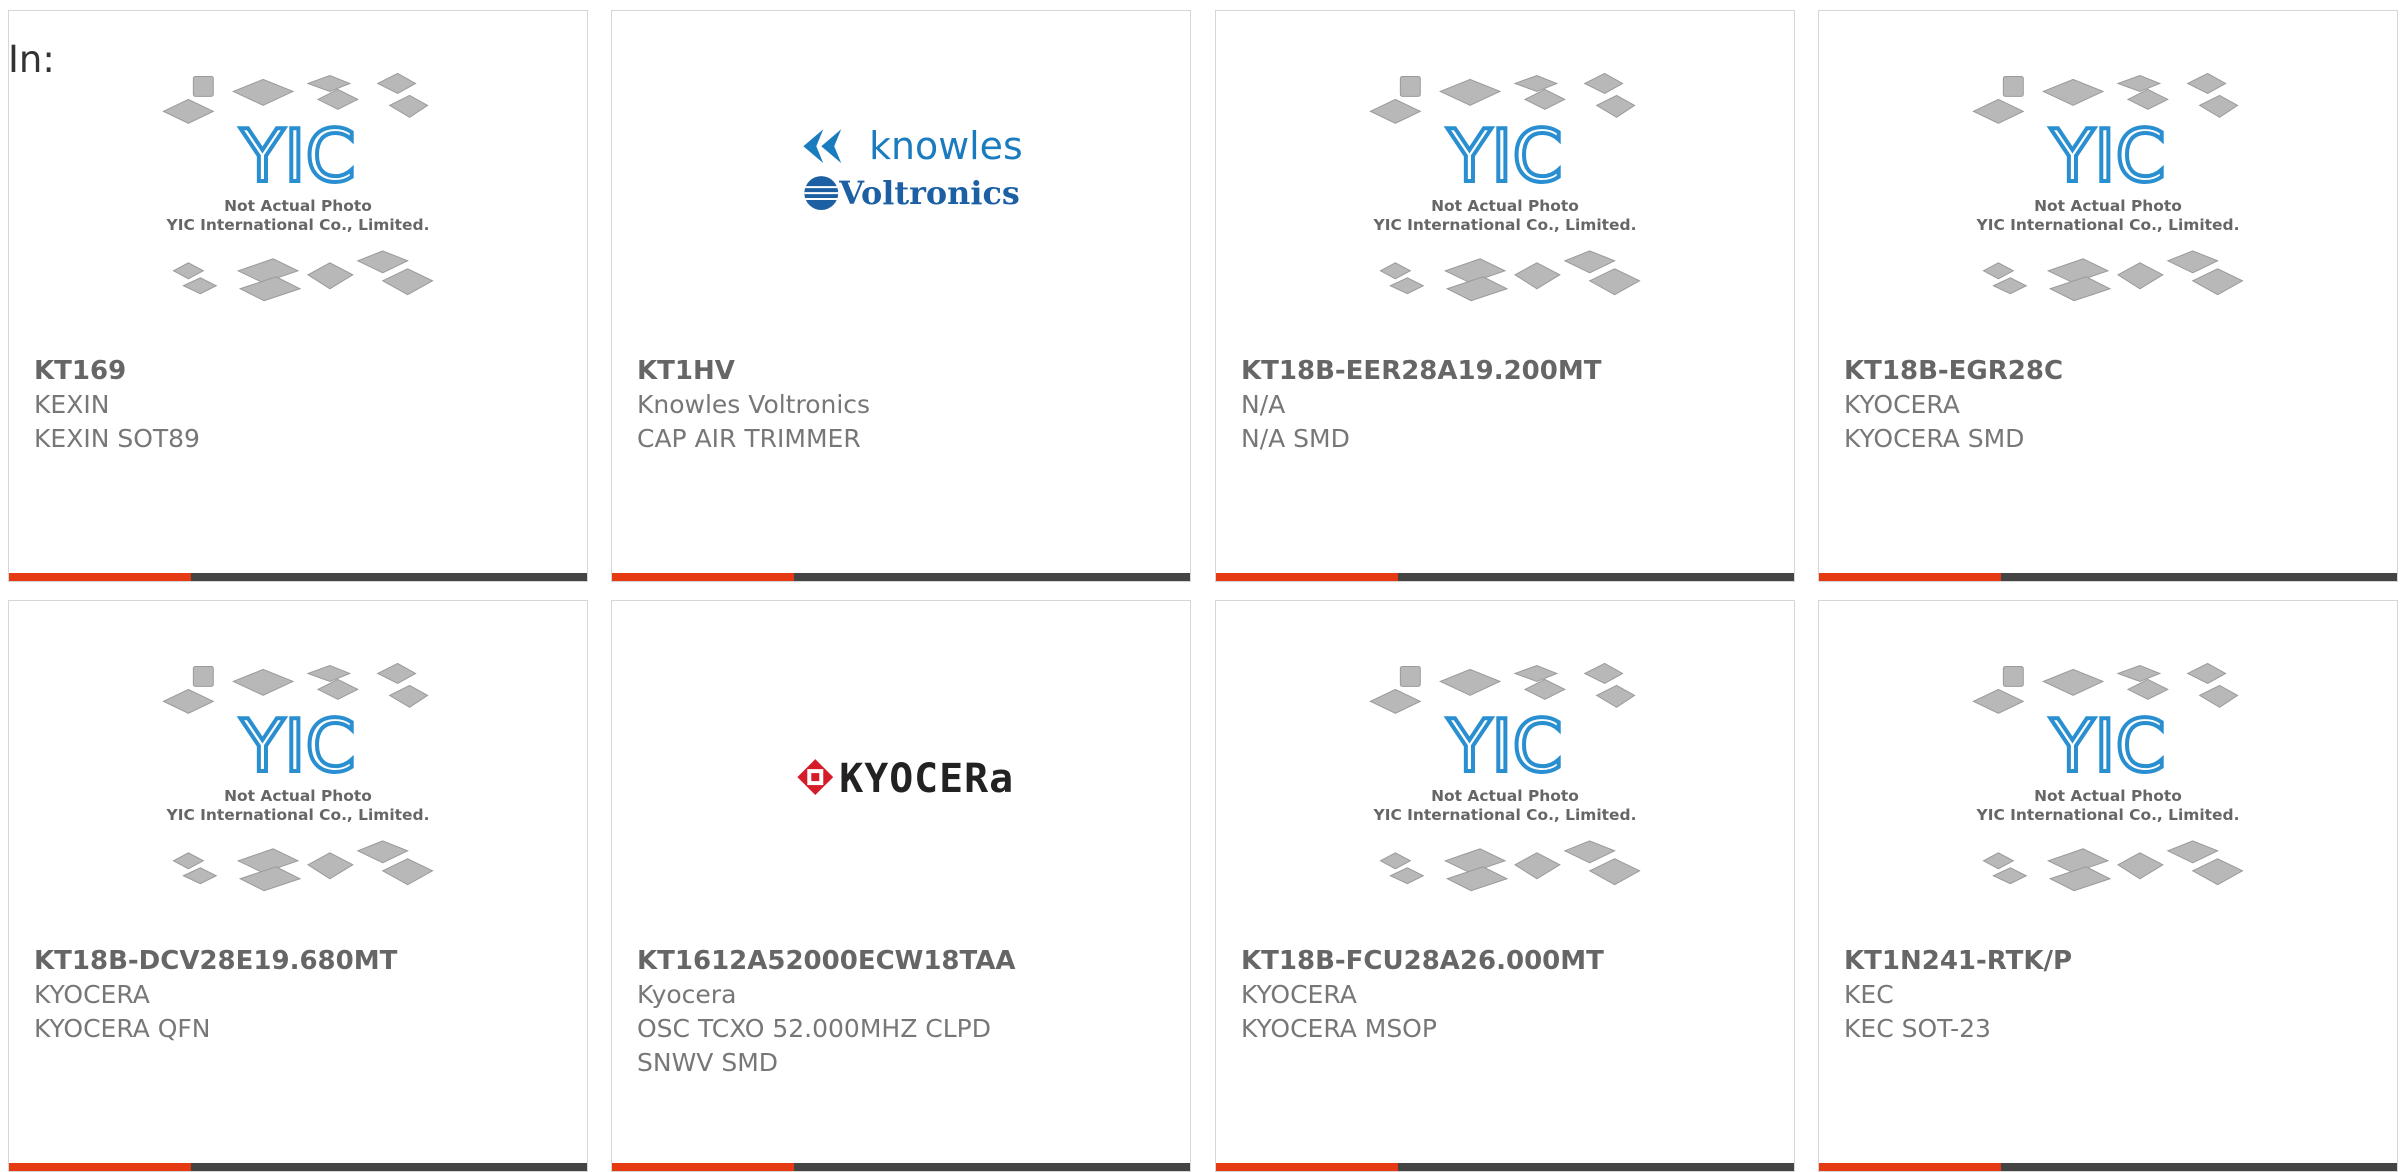  Describe the element at coordinates (1869, 994) in the screenshot. I see `manufacturer: KEC` at that location.